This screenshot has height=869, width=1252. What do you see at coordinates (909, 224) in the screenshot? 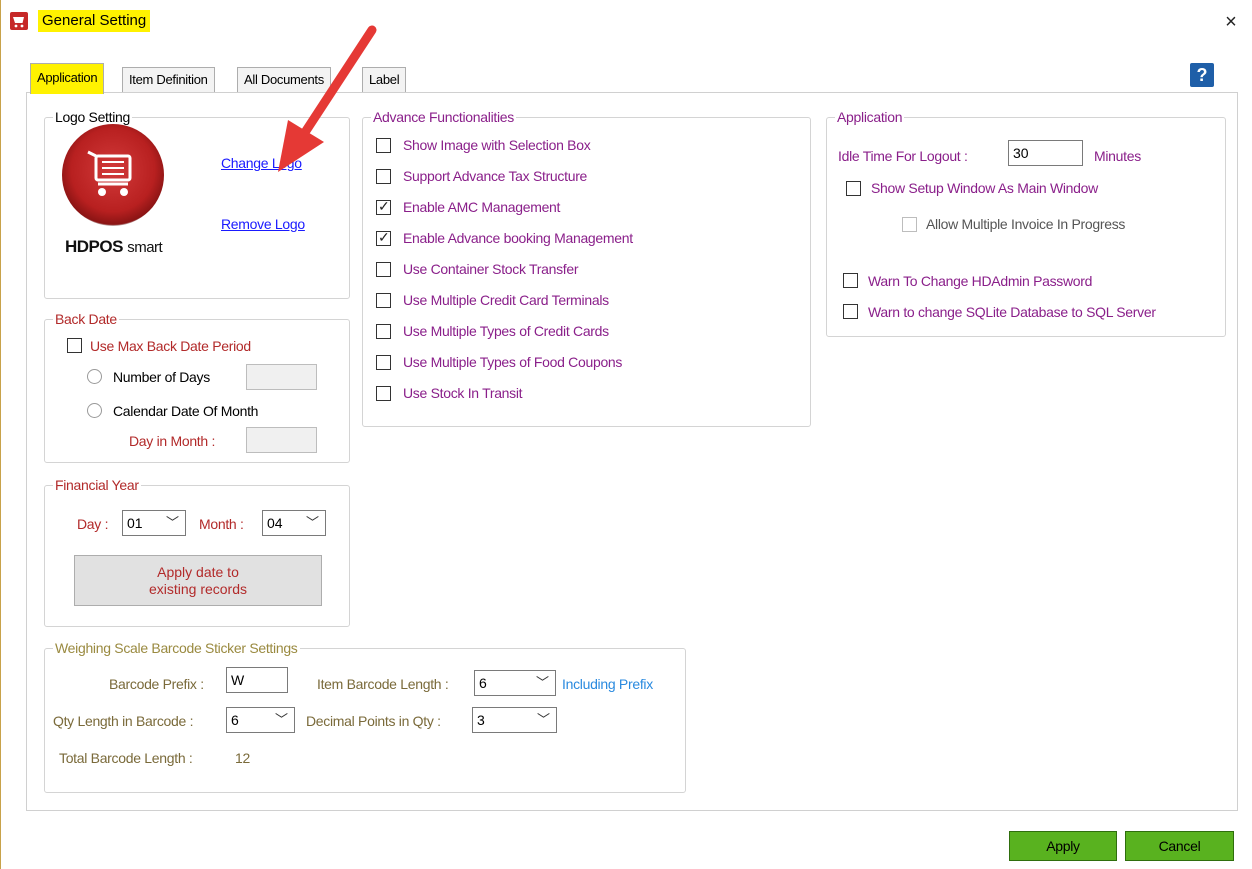
I see `allow-multiple-invoice-checkbox` at bounding box center [909, 224].